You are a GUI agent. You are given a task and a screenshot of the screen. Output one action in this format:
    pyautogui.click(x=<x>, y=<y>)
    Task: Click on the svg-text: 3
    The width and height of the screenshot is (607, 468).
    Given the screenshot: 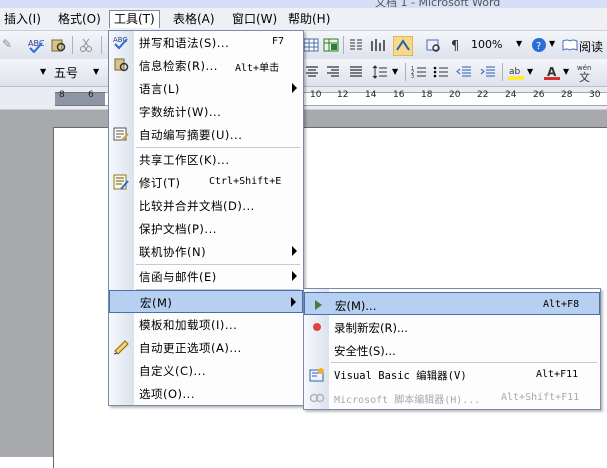 What is the action you would take?
    pyautogui.click(x=412, y=77)
    